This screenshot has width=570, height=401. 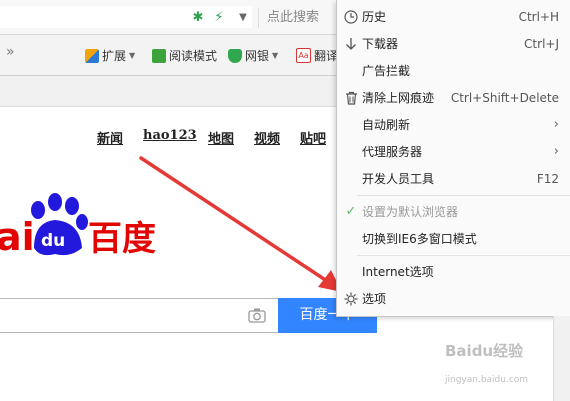 What do you see at coordinates (419, 239) in the screenshot?
I see `menu-item-label: 切换到IE6多窗口模式` at bounding box center [419, 239].